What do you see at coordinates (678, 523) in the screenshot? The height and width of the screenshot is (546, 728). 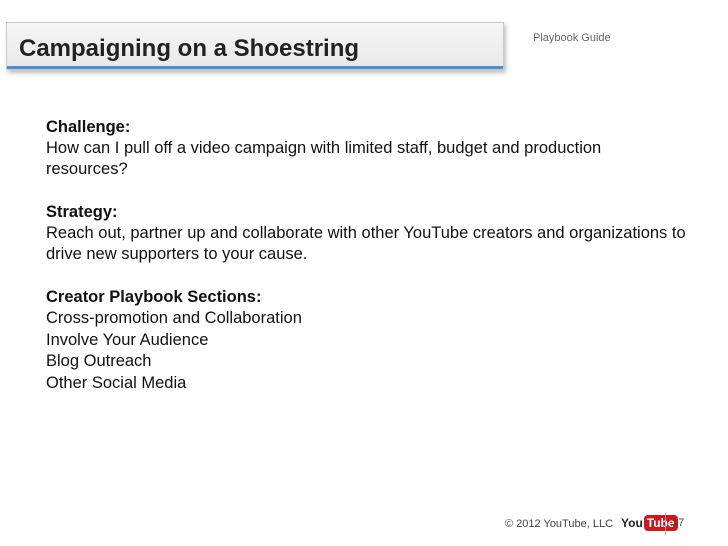 I see `page-number: 17` at bounding box center [678, 523].